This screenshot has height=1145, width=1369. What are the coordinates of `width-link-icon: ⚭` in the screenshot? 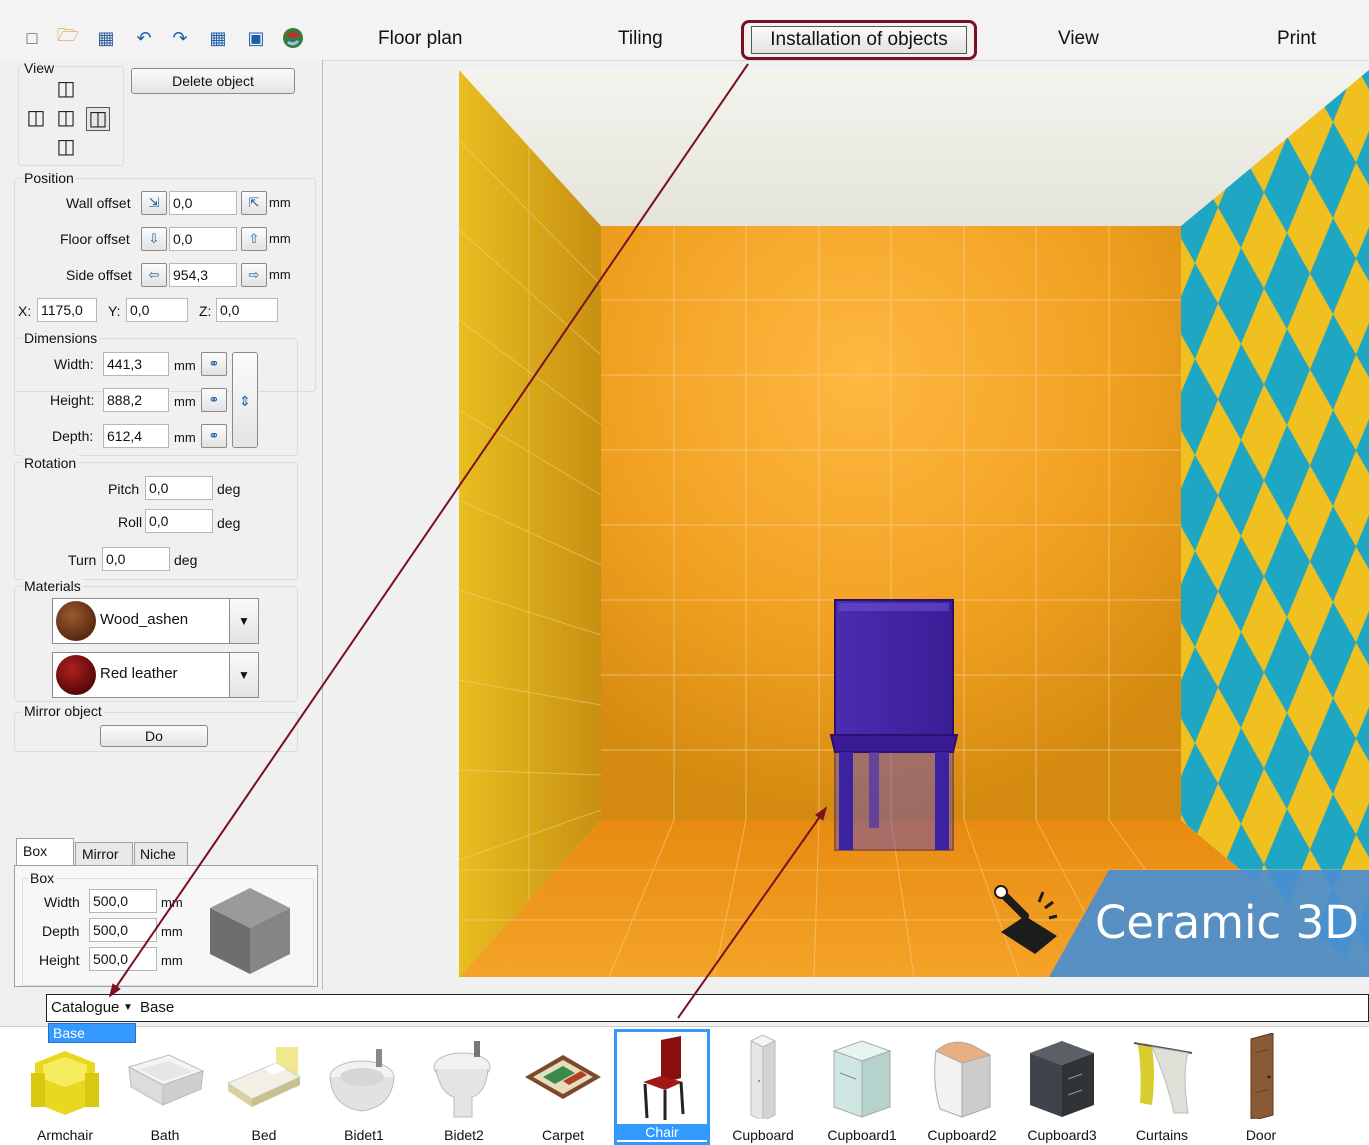 It's located at (214, 364).